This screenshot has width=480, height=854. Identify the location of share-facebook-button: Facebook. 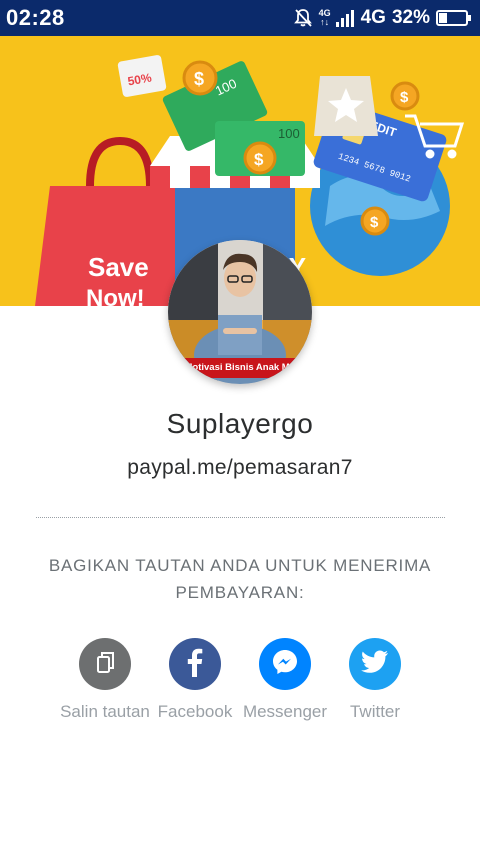
(195, 680).